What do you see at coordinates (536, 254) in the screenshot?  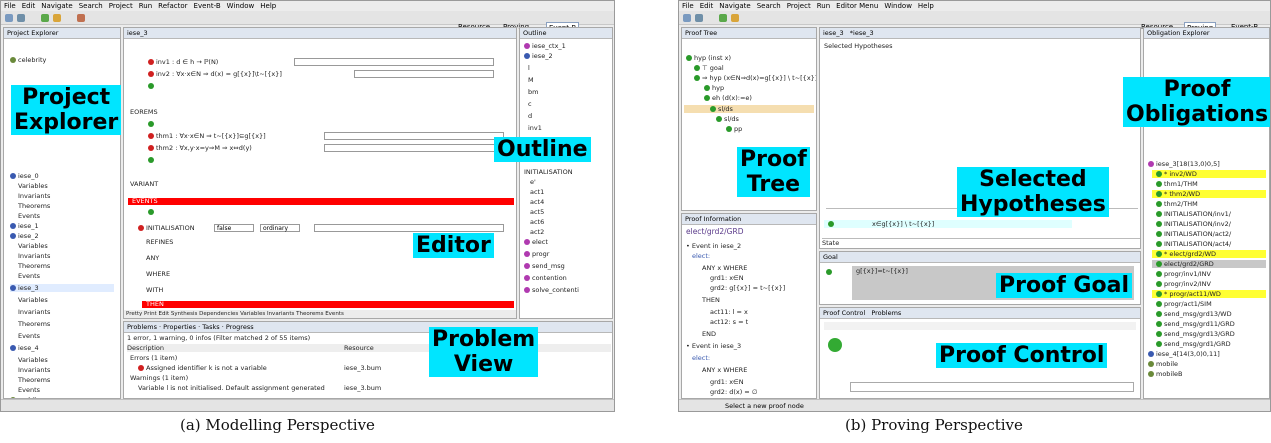 I see `outline-item: progr` at bounding box center [536, 254].